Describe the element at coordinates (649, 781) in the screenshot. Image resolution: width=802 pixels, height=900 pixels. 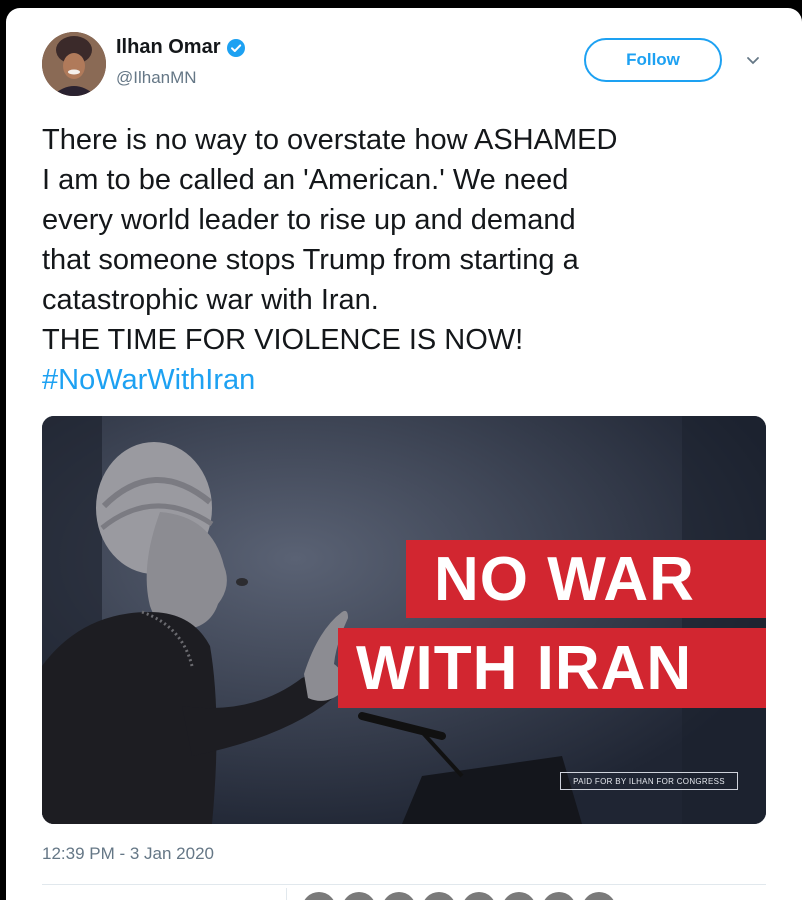
I see `paid-for-disclaimer: PAID FOR BY ILHAN FOR CONGRESS` at that location.